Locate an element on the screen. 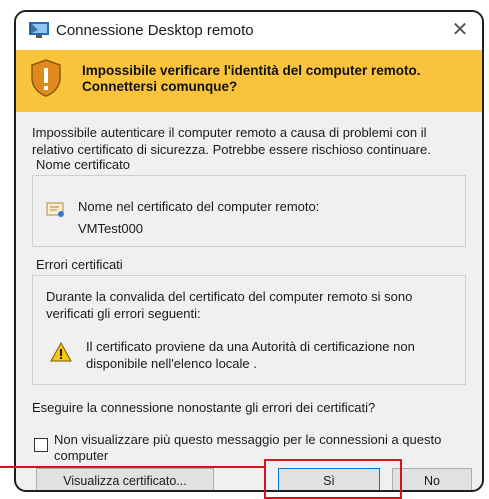 This screenshot has width=489, height=499. close-icon: ✕ is located at coordinates (460, 30).